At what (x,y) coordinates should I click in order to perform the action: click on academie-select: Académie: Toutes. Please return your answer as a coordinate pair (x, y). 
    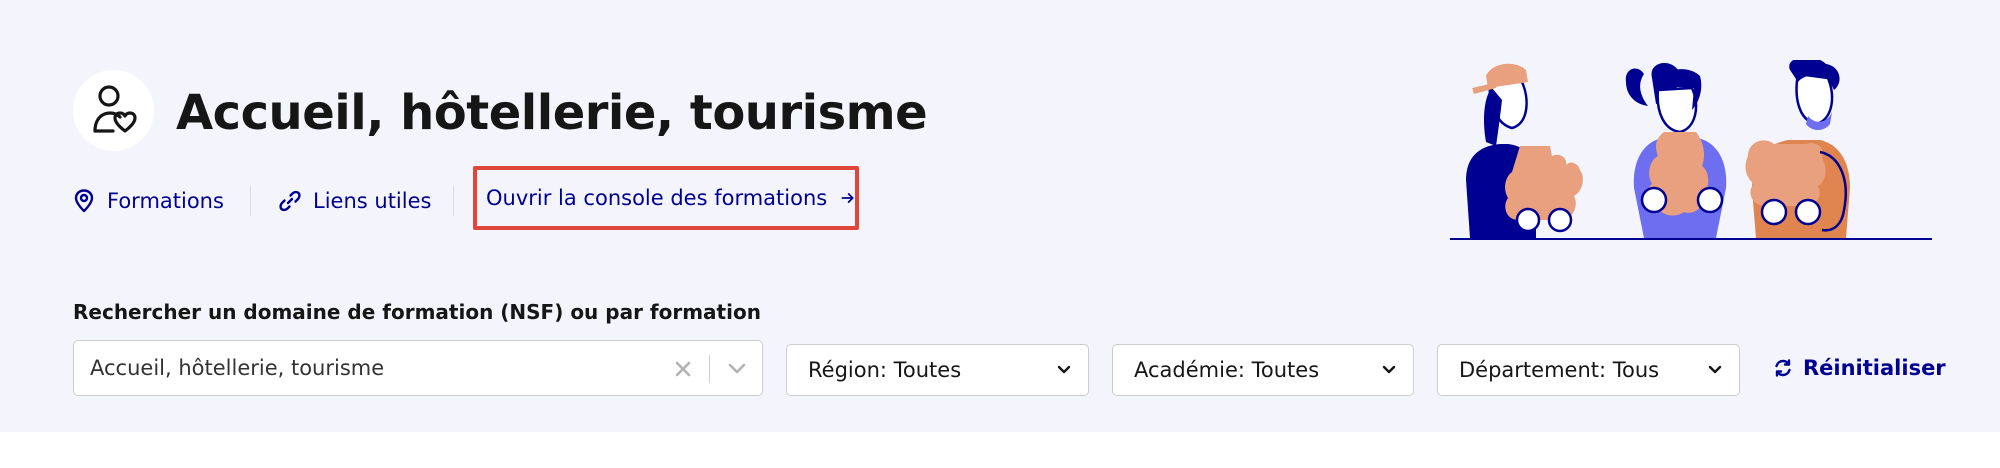
    Looking at the image, I should click on (1263, 370).